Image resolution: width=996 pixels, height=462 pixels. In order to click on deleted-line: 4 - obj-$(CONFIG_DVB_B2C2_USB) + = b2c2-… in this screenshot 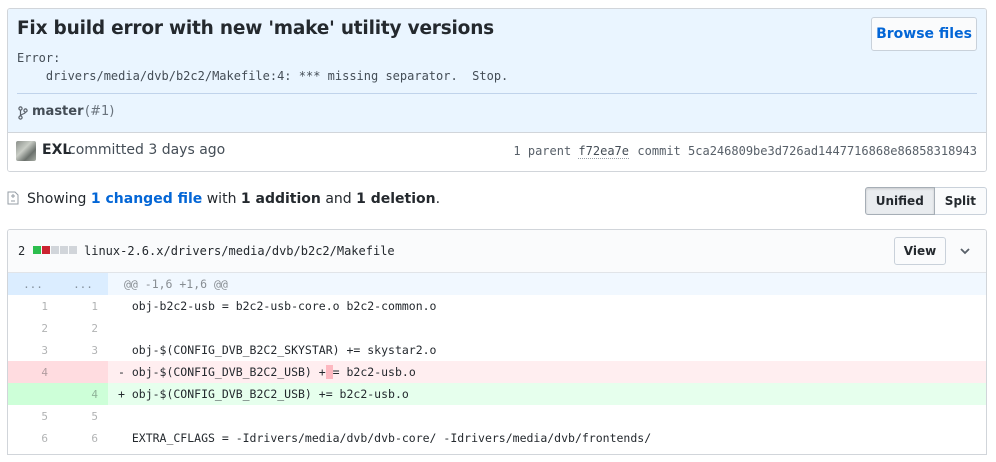, I will do `click(497, 372)`.